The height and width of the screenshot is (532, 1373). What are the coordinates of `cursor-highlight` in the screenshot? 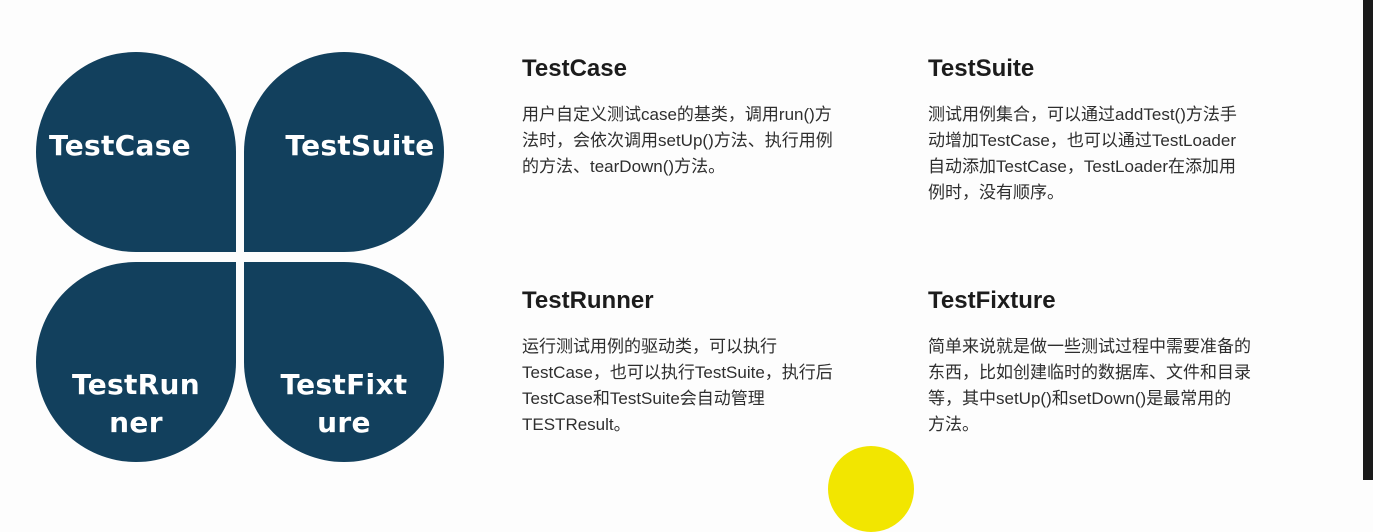 It's located at (871, 489).